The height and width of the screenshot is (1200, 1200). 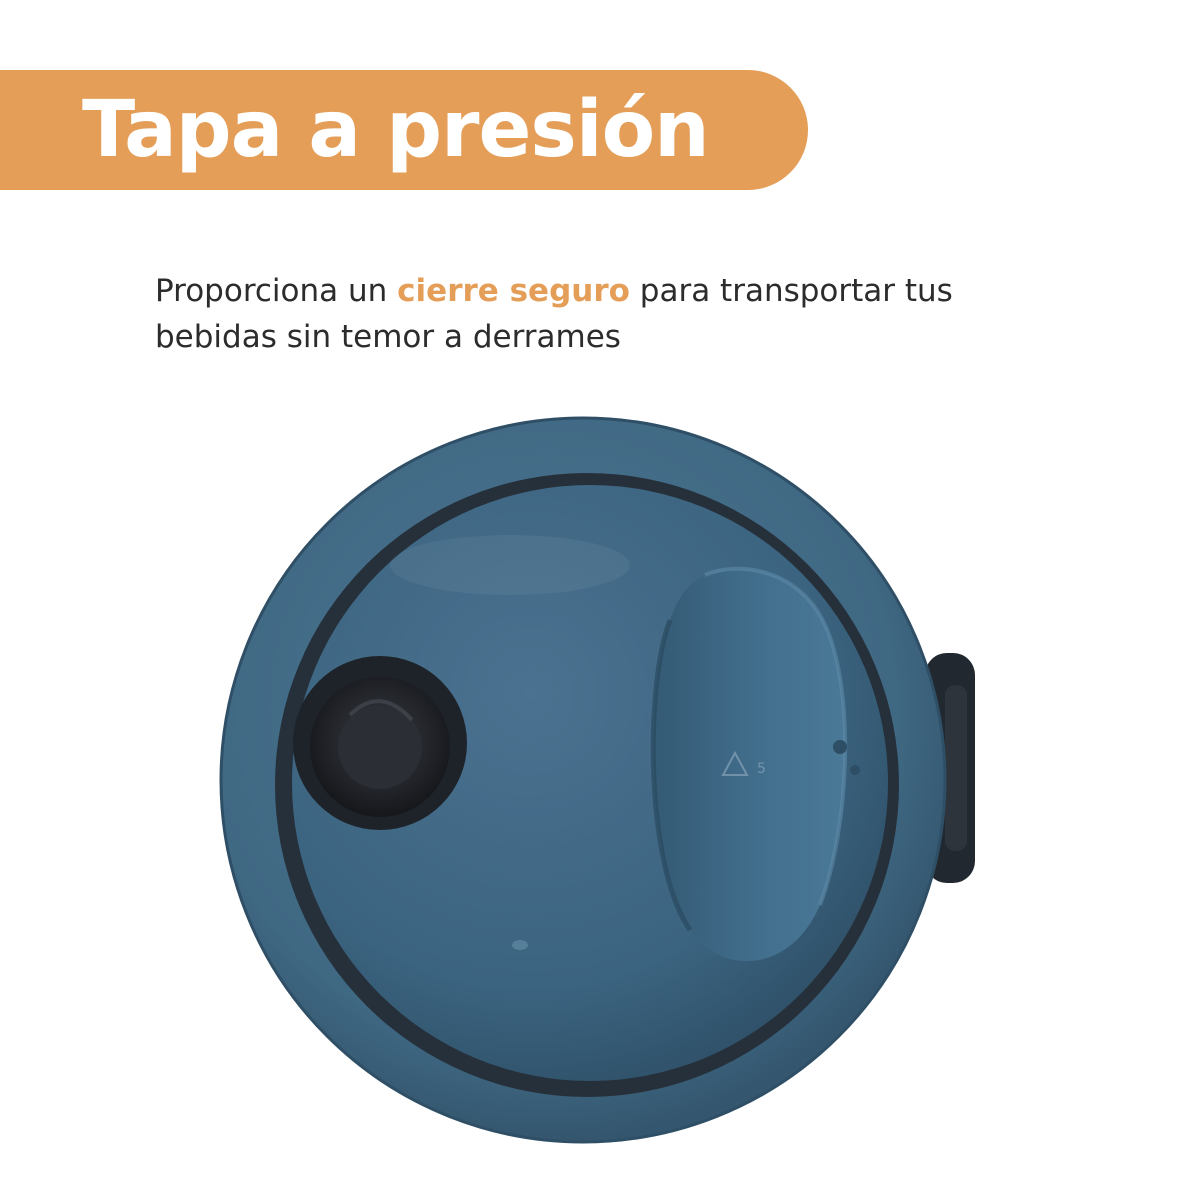 What do you see at coordinates (761, 769) in the screenshot?
I see `svg-text: 5` at bounding box center [761, 769].